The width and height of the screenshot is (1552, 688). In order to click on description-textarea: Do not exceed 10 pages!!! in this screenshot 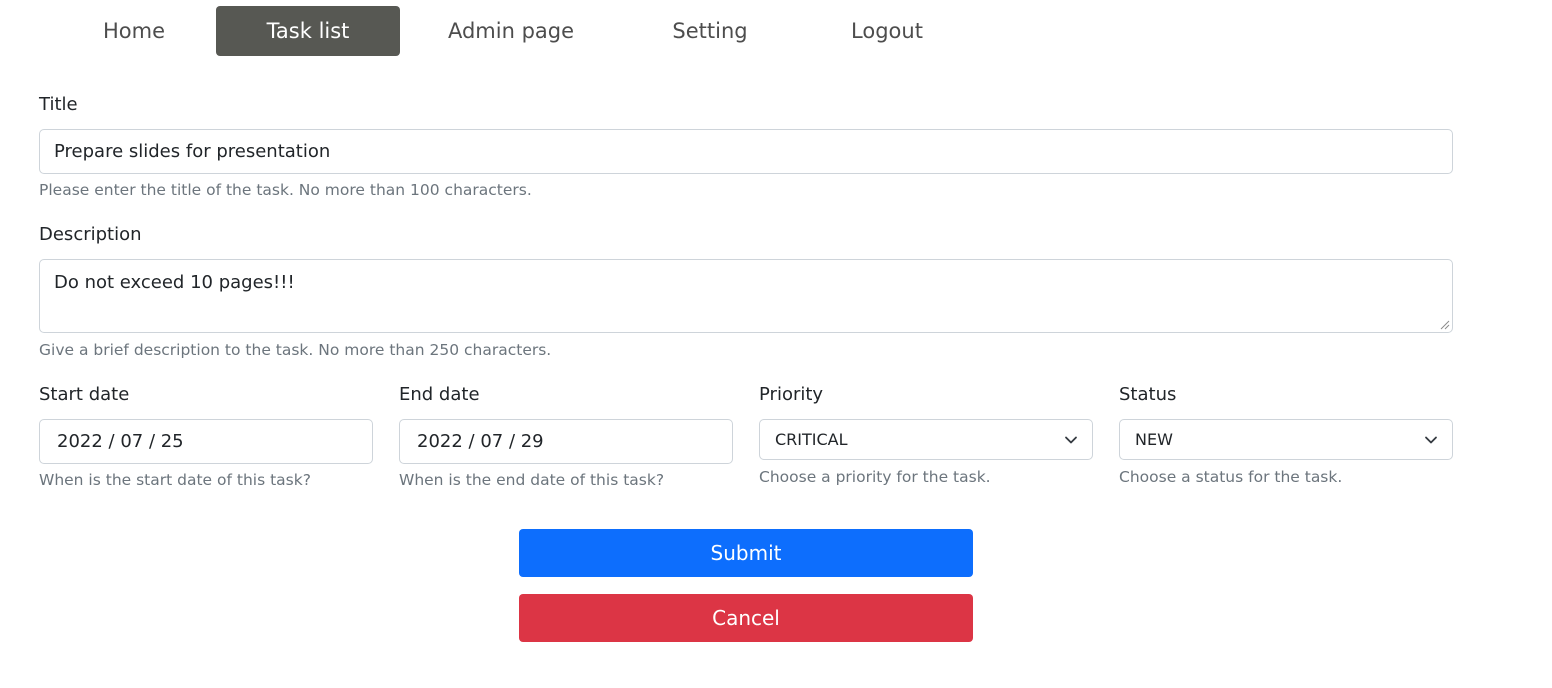, I will do `click(746, 296)`.